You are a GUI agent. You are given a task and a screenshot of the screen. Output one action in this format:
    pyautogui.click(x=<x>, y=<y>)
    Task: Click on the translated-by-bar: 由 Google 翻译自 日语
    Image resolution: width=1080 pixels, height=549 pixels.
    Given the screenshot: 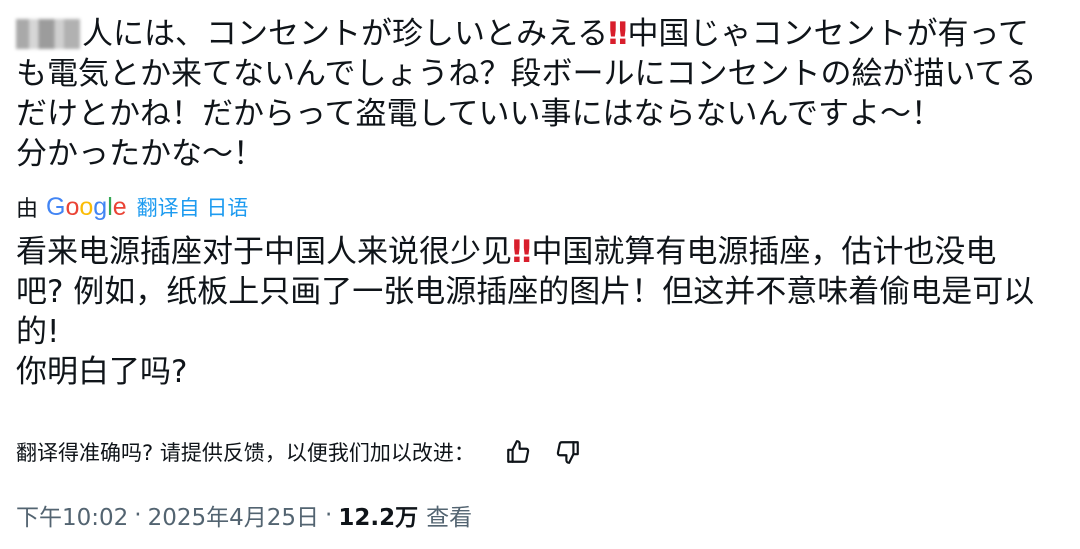 What is the action you would take?
    pyautogui.click(x=541, y=207)
    